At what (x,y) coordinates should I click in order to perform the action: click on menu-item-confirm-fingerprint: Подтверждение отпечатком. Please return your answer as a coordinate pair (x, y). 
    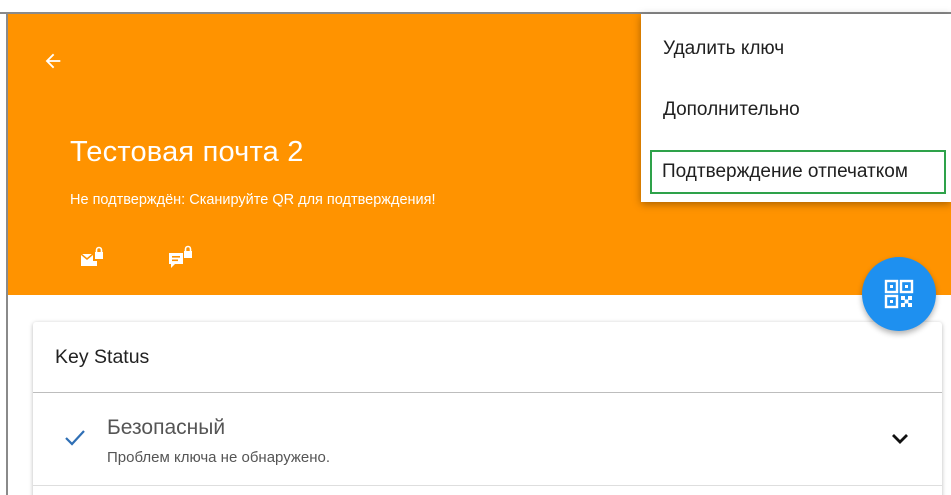
    Looking at the image, I should click on (798, 172).